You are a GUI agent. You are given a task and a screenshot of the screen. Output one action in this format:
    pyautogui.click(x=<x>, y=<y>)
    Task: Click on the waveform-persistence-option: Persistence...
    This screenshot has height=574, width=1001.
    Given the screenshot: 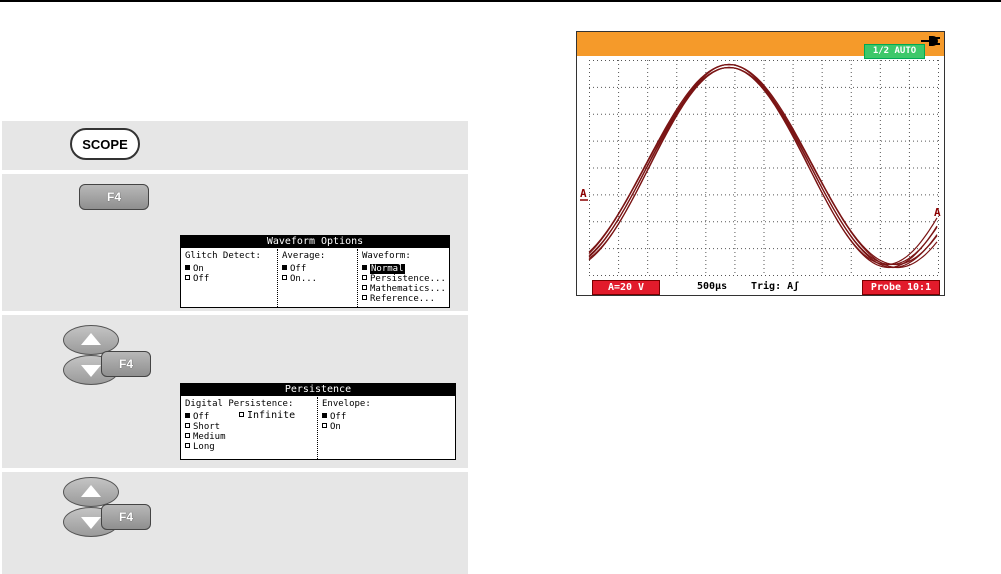 What is the action you would take?
    pyautogui.click(x=404, y=279)
    